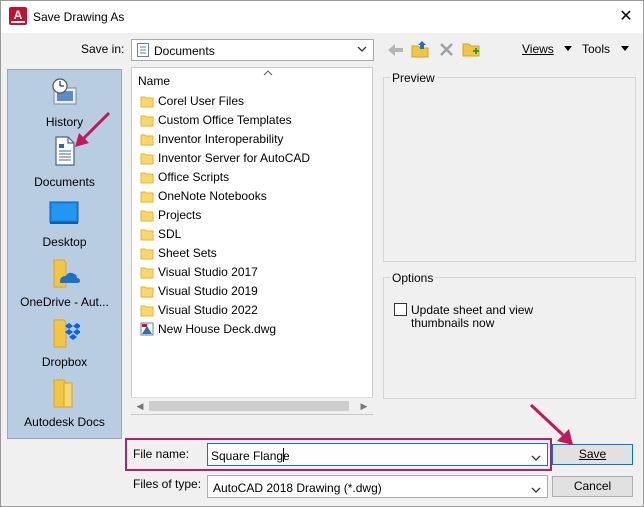 This screenshot has height=507, width=644. Describe the element at coordinates (201, 101) in the screenshot. I see `file-name-text: Corel User Files` at that location.